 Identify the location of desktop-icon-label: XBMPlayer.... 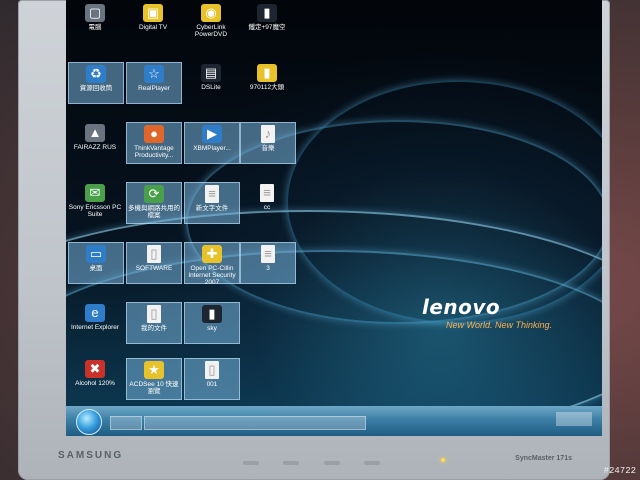
(212, 148).